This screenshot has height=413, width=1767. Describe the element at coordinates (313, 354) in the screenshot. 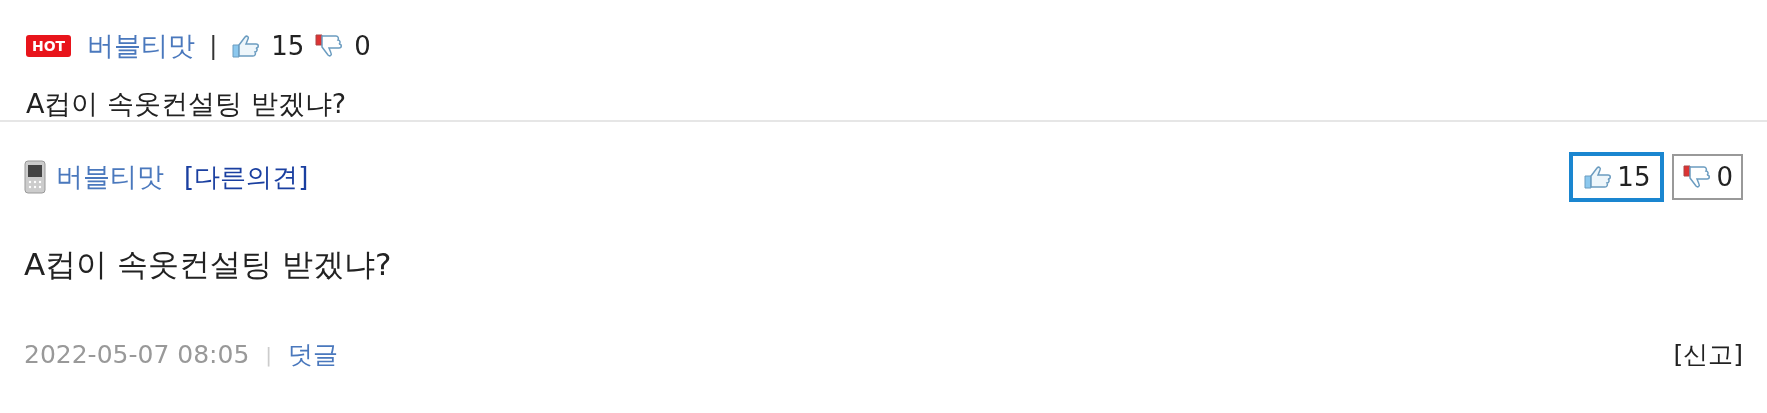

I see `reply-link: 덧글` at that location.